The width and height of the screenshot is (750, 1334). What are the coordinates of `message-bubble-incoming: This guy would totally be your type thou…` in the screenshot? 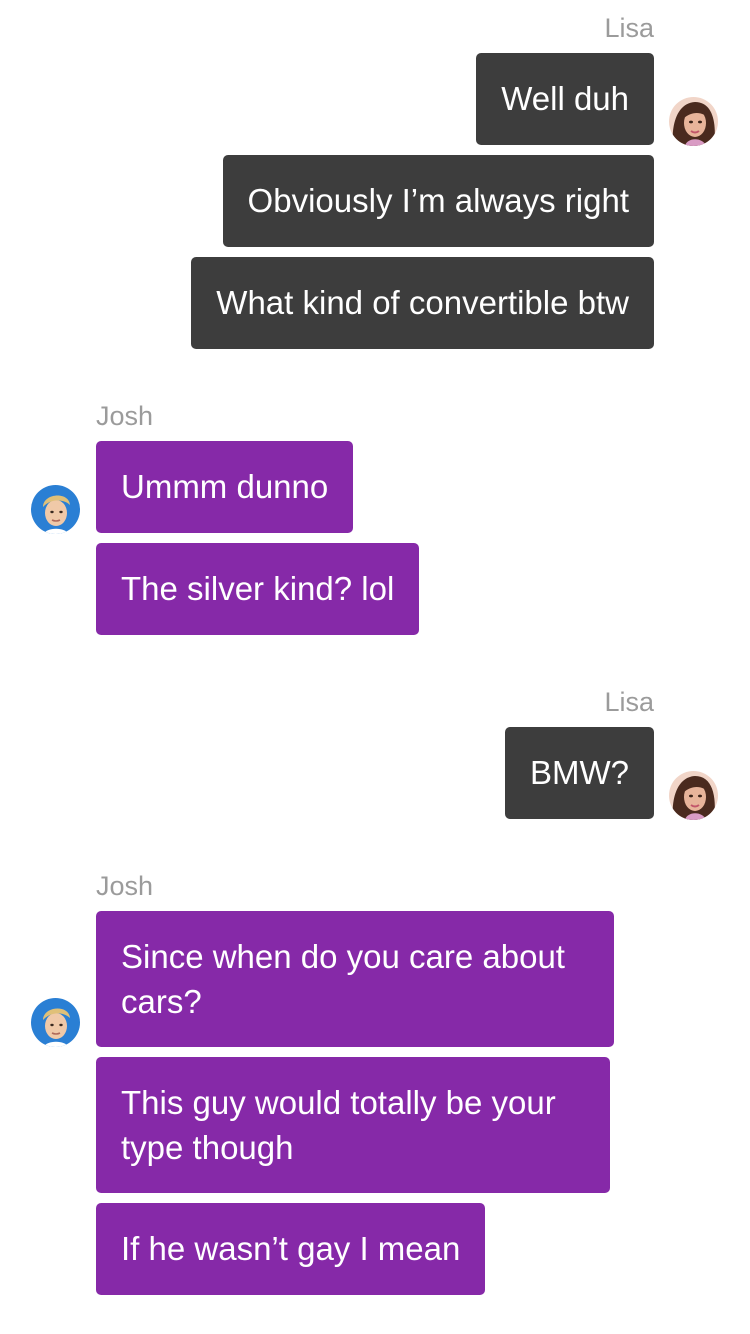 It's located at (353, 1125).